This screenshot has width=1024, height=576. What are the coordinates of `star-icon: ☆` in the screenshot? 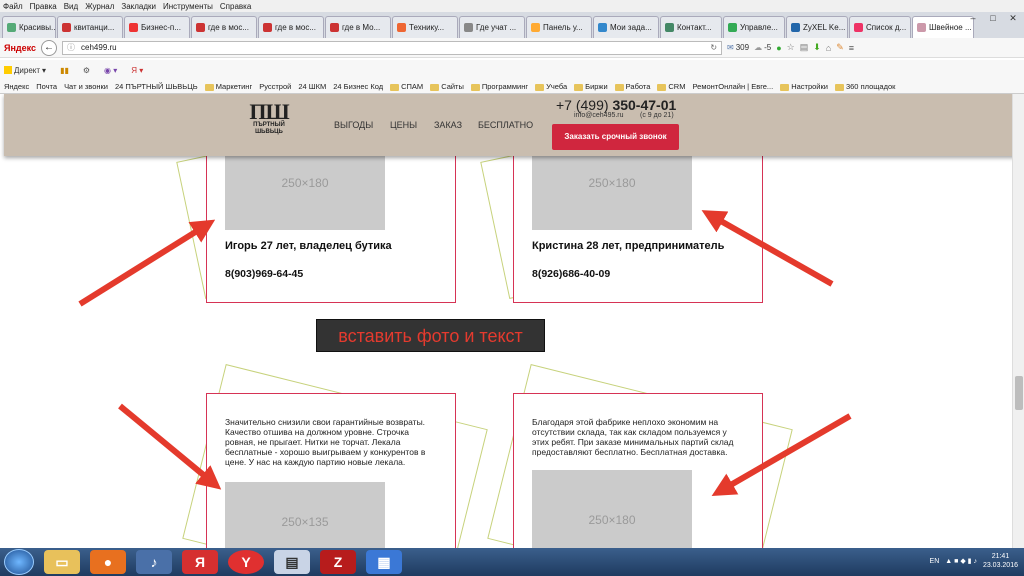 It's located at (791, 47).